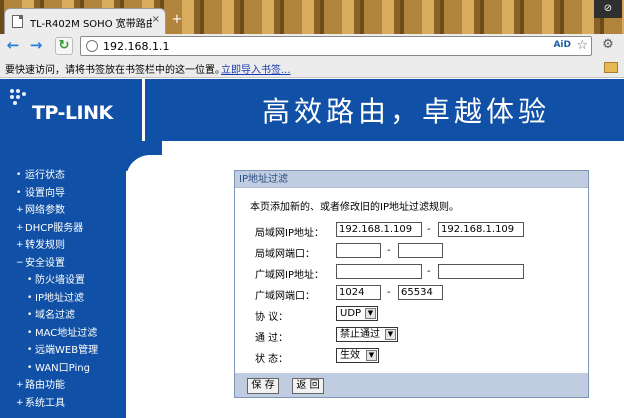  What do you see at coordinates (177, 20) in the screenshot?
I see `new-tab-button: +` at bounding box center [177, 20].